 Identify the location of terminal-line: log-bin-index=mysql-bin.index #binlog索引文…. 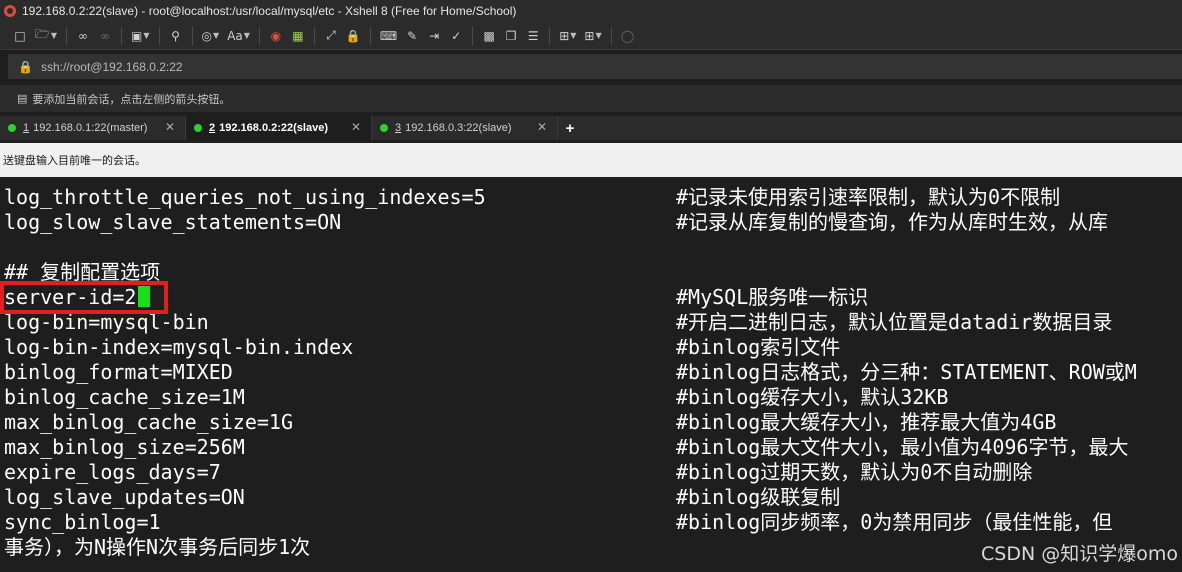
(593, 347).